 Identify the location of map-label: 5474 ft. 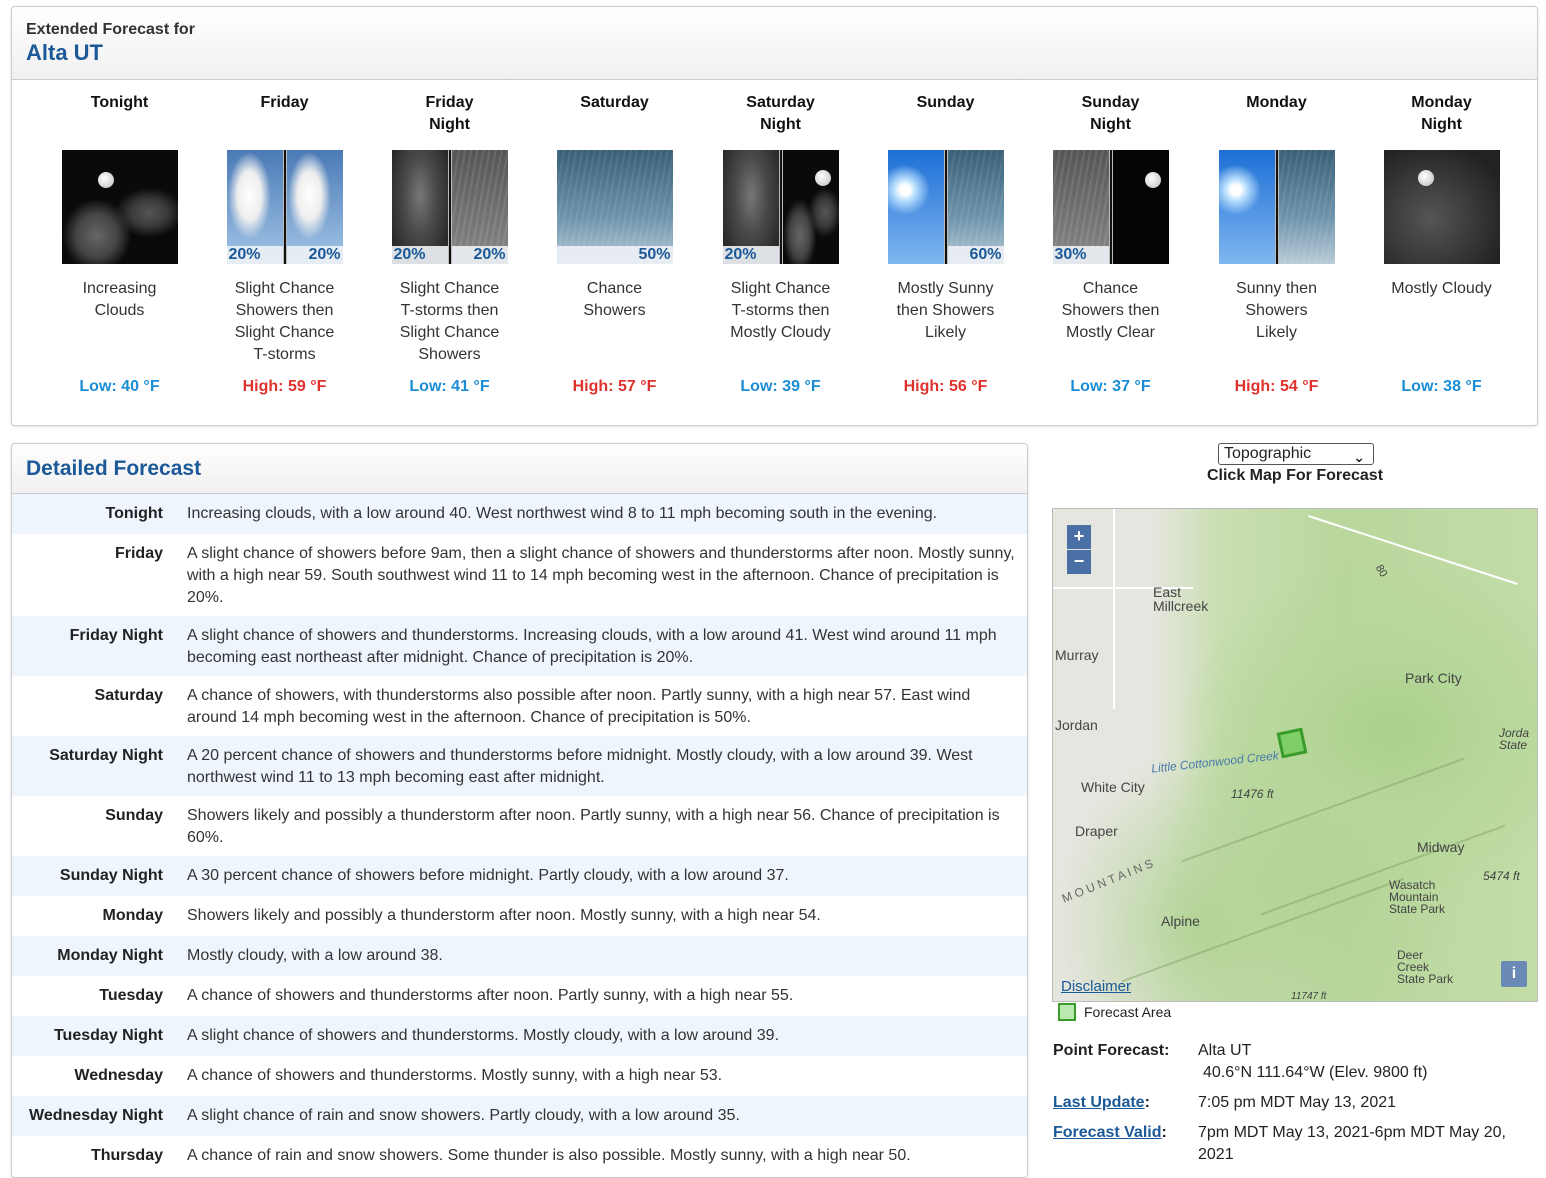
(1501, 876).